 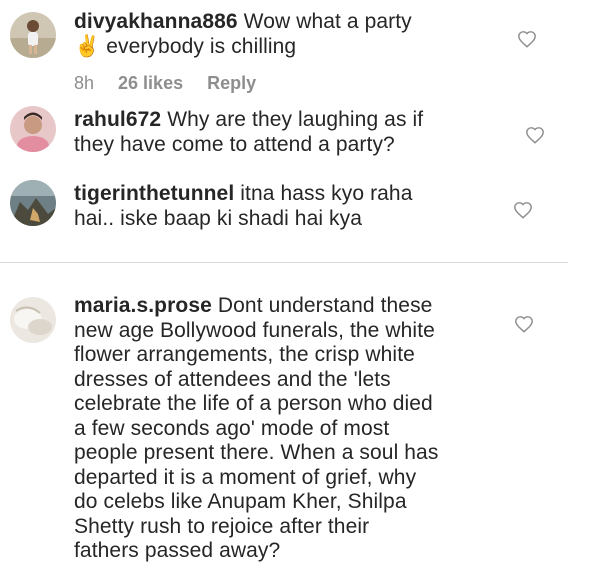 I want to click on victory-hand-emoji: ✌️, so click(x=87, y=46).